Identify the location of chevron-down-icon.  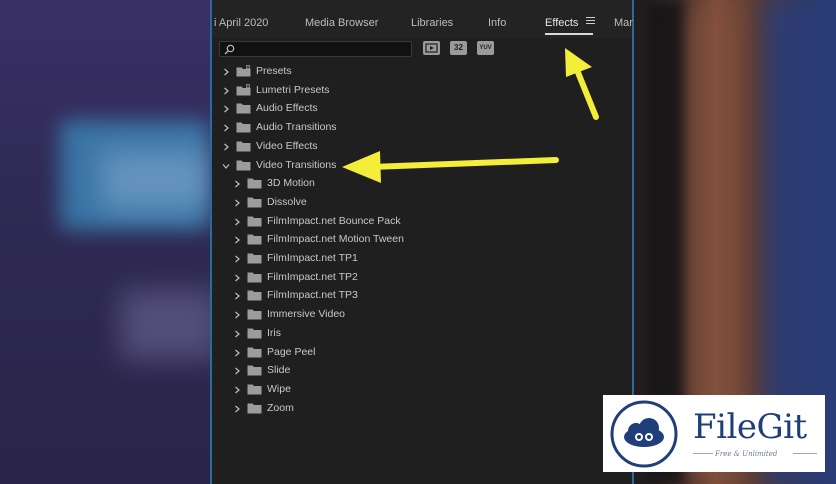
(226, 165).